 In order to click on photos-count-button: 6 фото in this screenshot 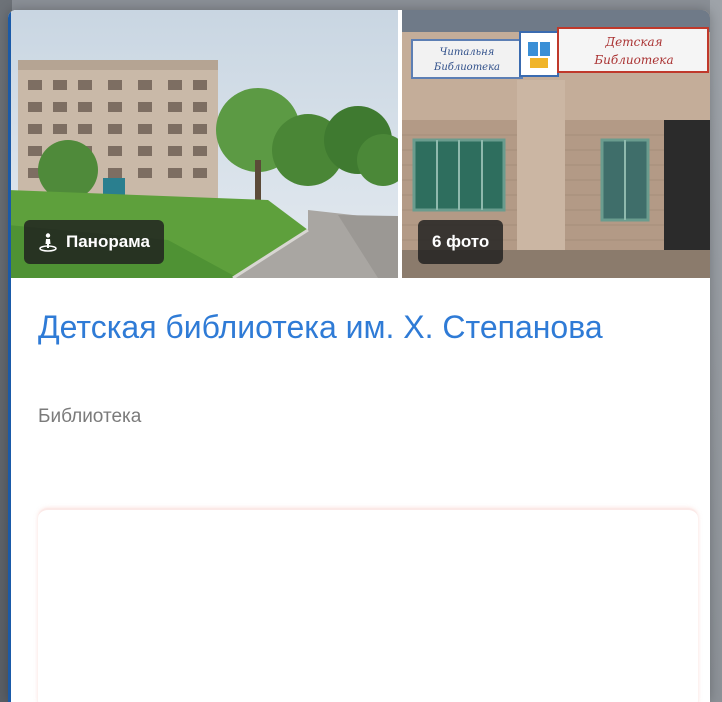, I will do `click(461, 242)`.